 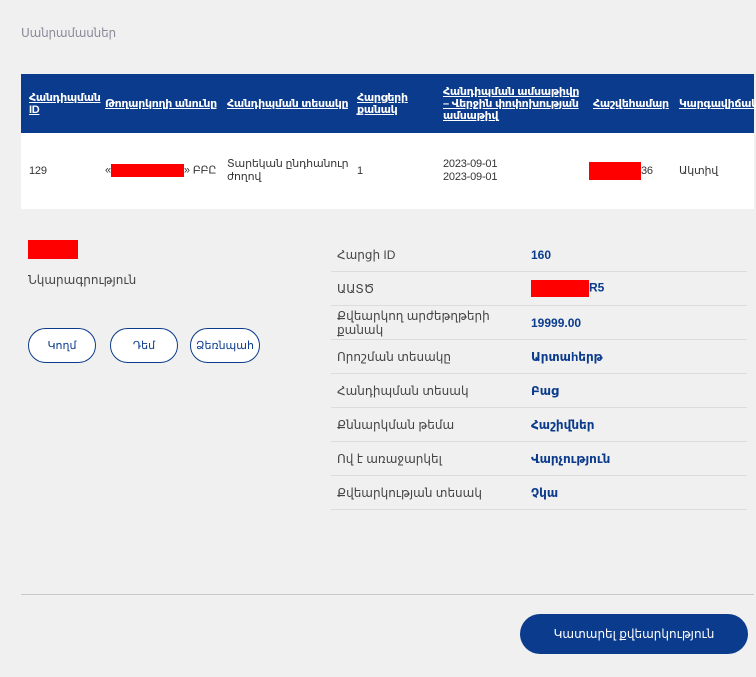 I want to click on property-label: Հարցի ID, so click(x=366, y=254).